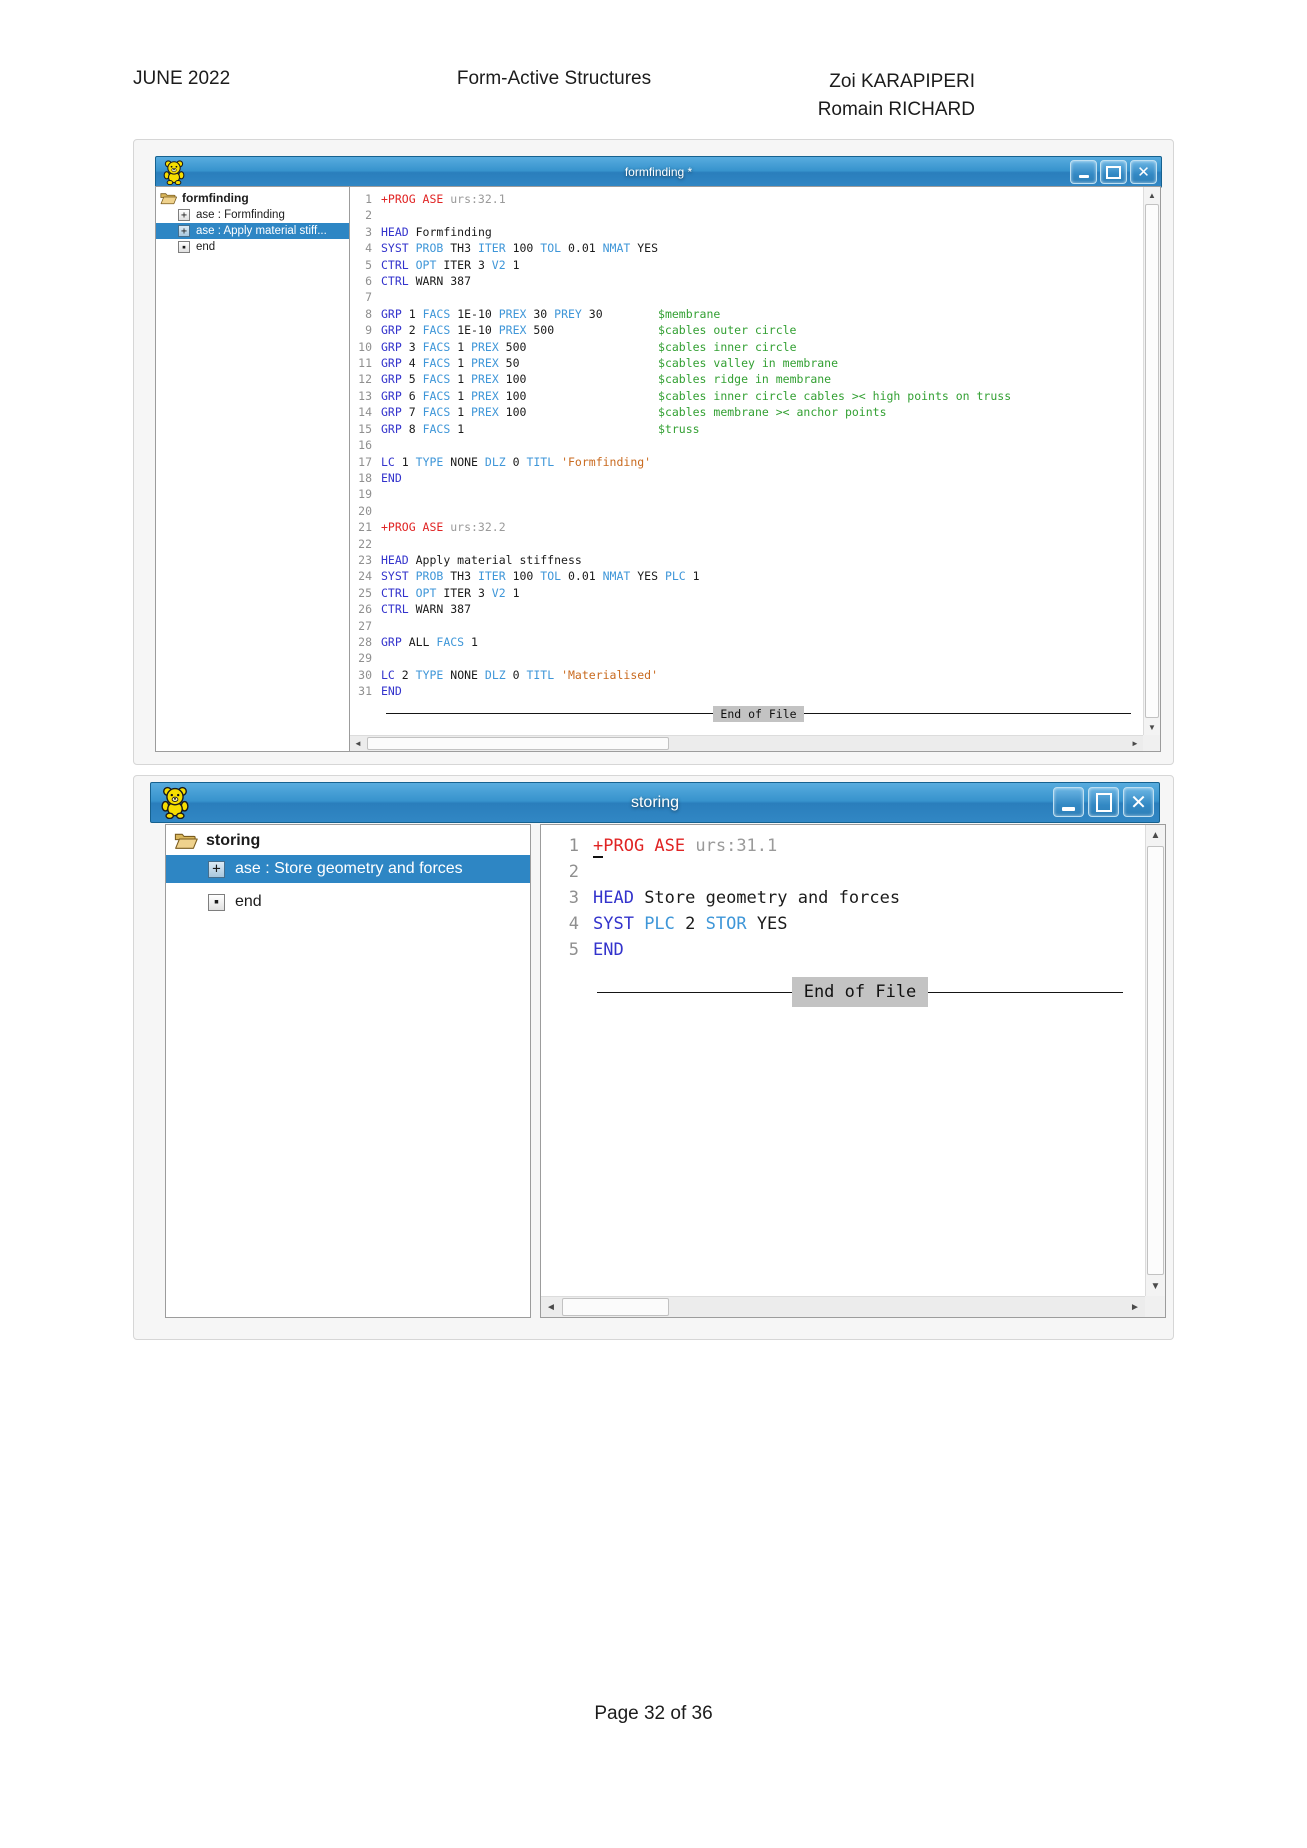  I want to click on line-number: 24, so click(365, 576).